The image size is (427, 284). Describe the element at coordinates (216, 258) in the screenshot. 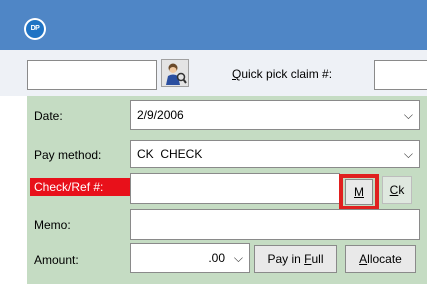

I see `amount-value: .00` at that location.